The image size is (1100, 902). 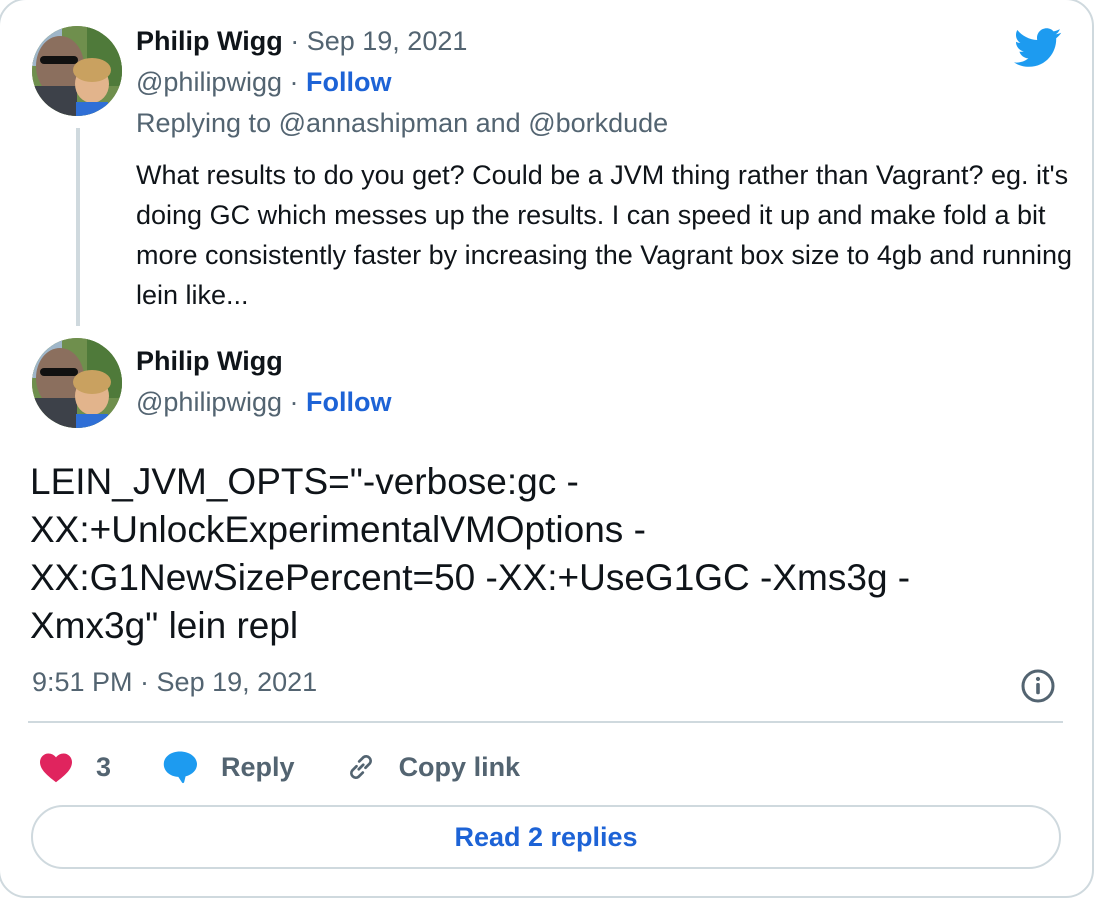 What do you see at coordinates (598, 123) in the screenshot?
I see `replying-to-mention-2: @borkdude` at bounding box center [598, 123].